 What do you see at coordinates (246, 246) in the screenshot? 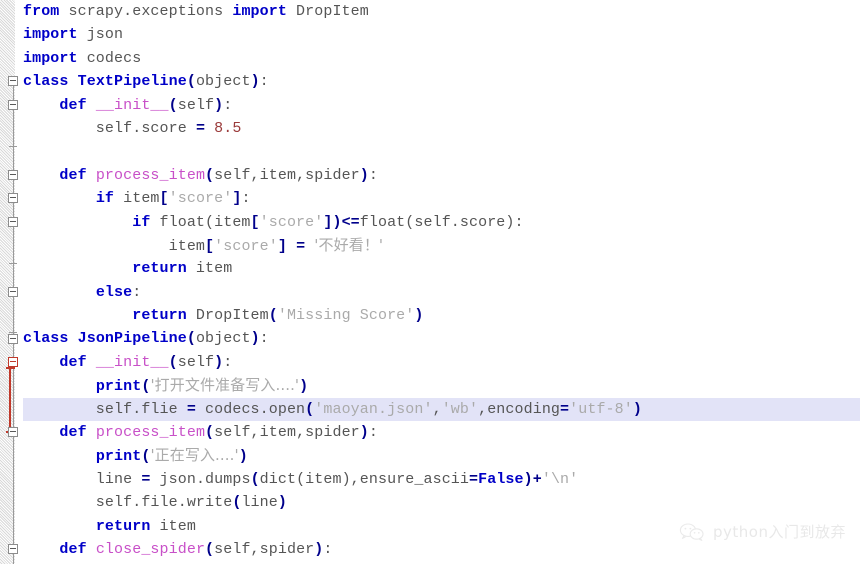
I see `code-token: 'score'` at bounding box center [246, 246].